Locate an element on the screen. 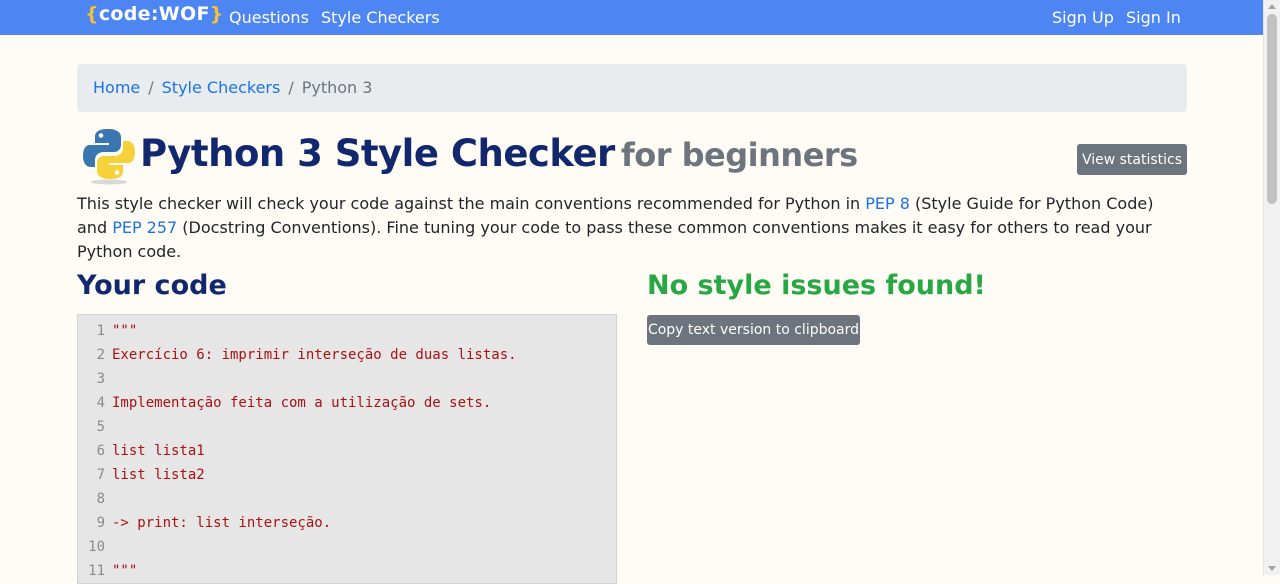  code-line: 3 is located at coordinates (347, 379).